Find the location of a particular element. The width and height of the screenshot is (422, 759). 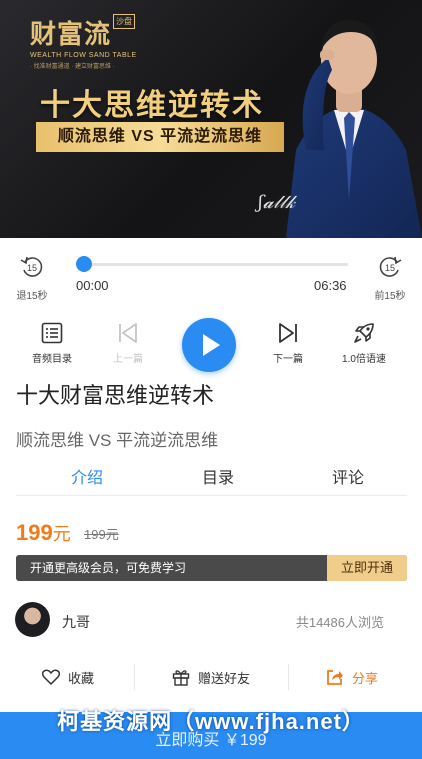

favorite-button: 收藏 is located at coordinates (68, 677).